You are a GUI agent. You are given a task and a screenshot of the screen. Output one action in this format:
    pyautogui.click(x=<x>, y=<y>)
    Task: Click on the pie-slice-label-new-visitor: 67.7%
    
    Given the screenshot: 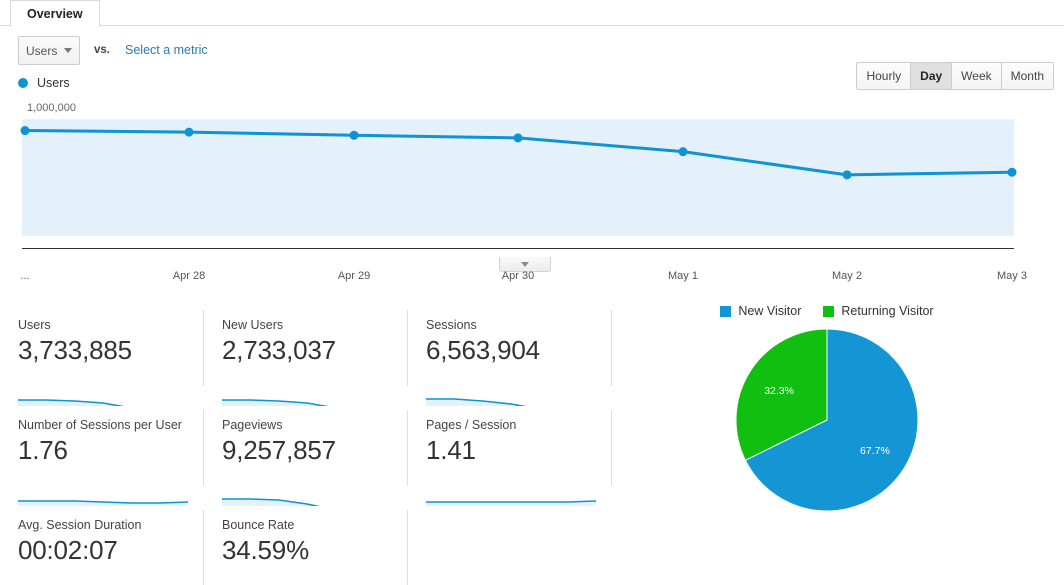 What is the action you would take?
    pyautogui.click(x=875, y=451)
    